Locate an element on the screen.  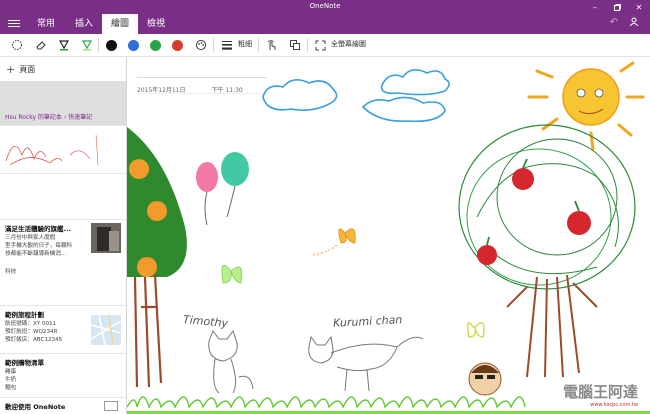
restore-icon is located at coordinates (617, 7).